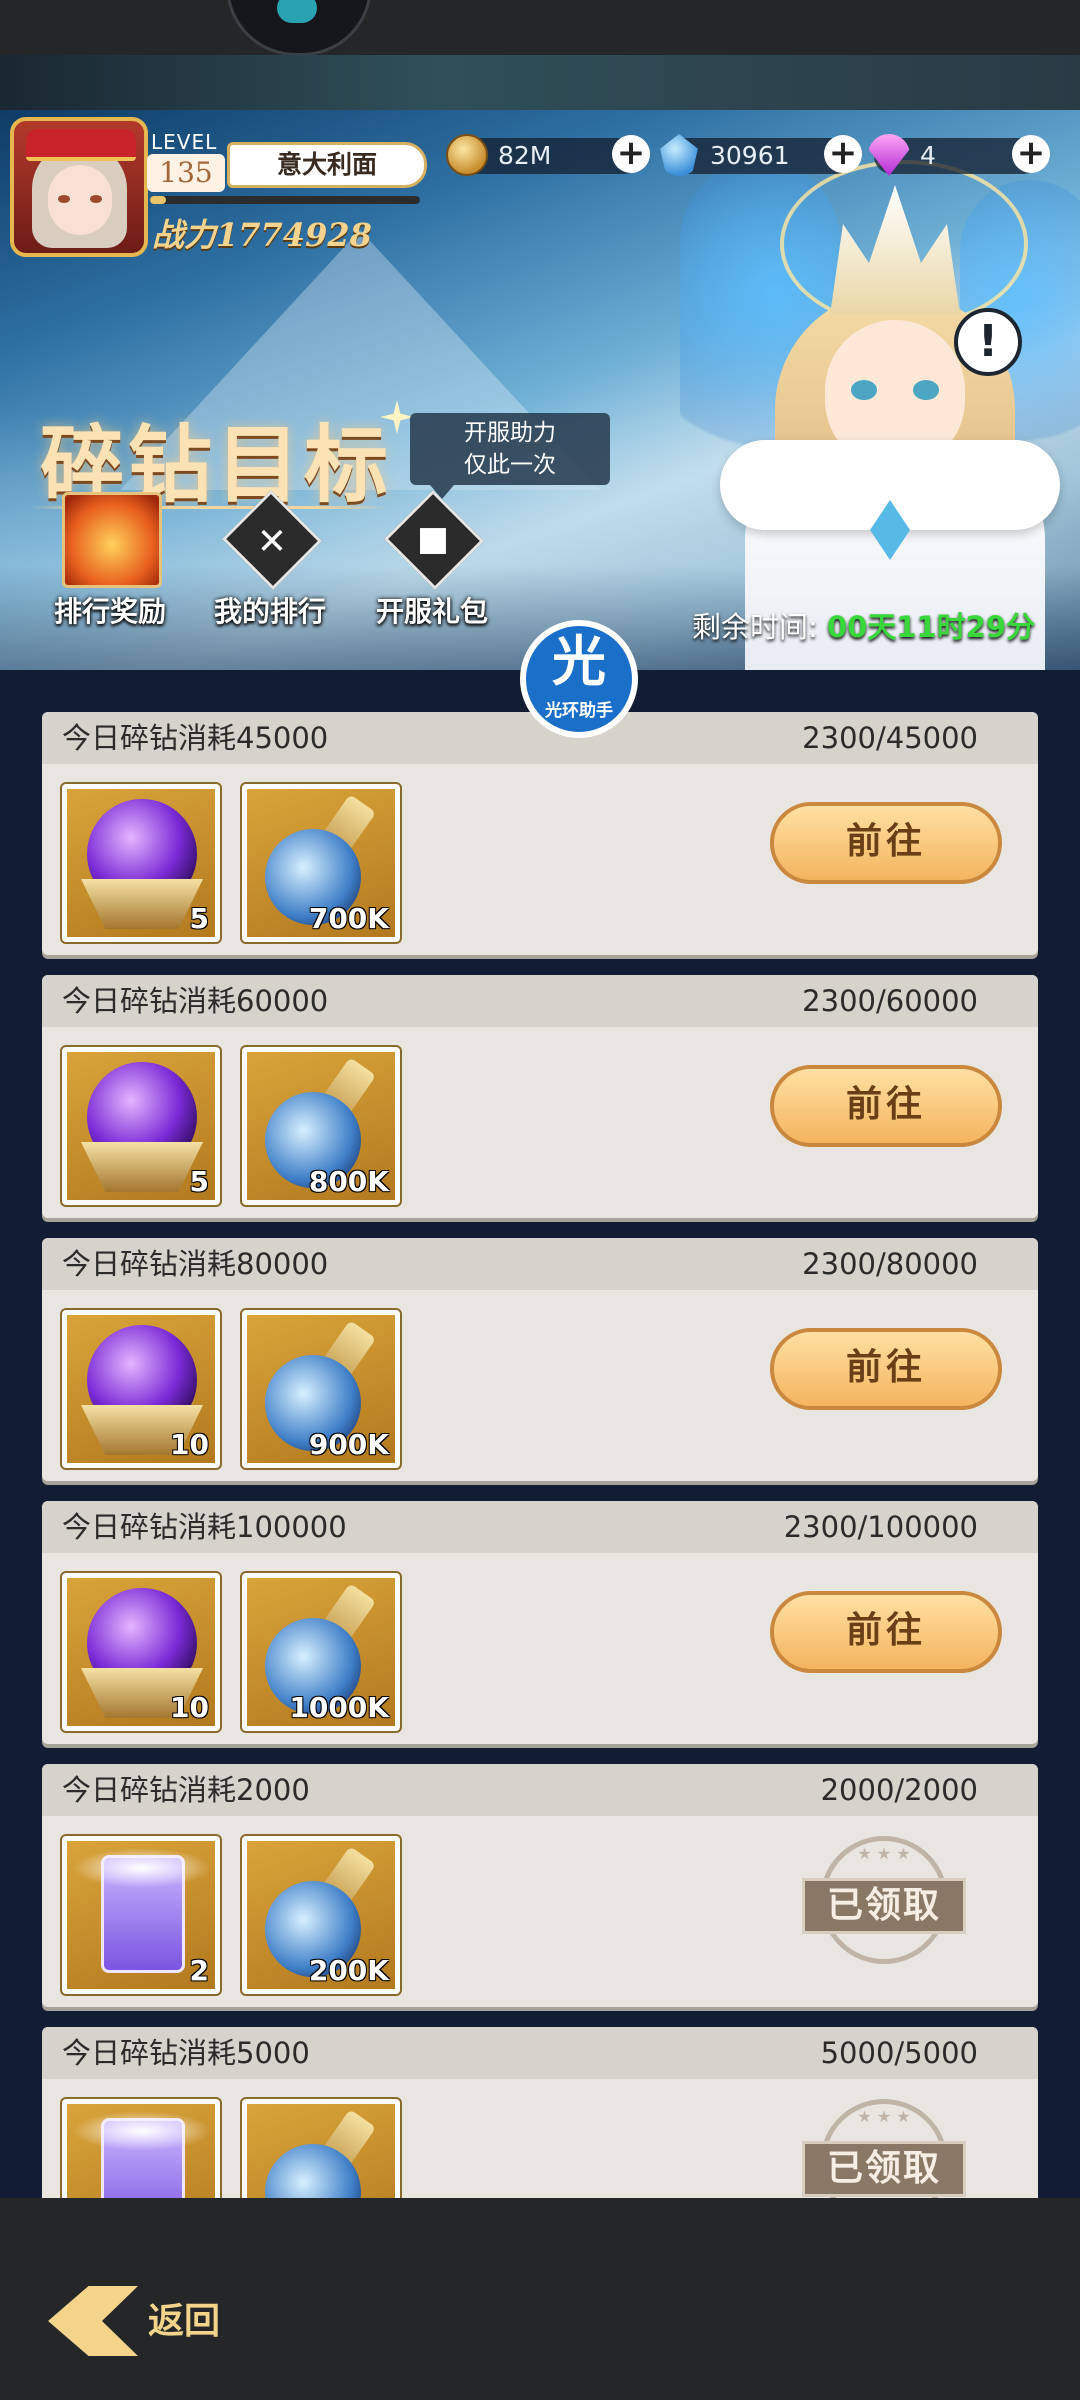 The image size is (1080, 2400). What do you see at coordinates (262, 235) in the screenshot?
I see `combat-power: 战力1774928` at bounding box center [262, 235].